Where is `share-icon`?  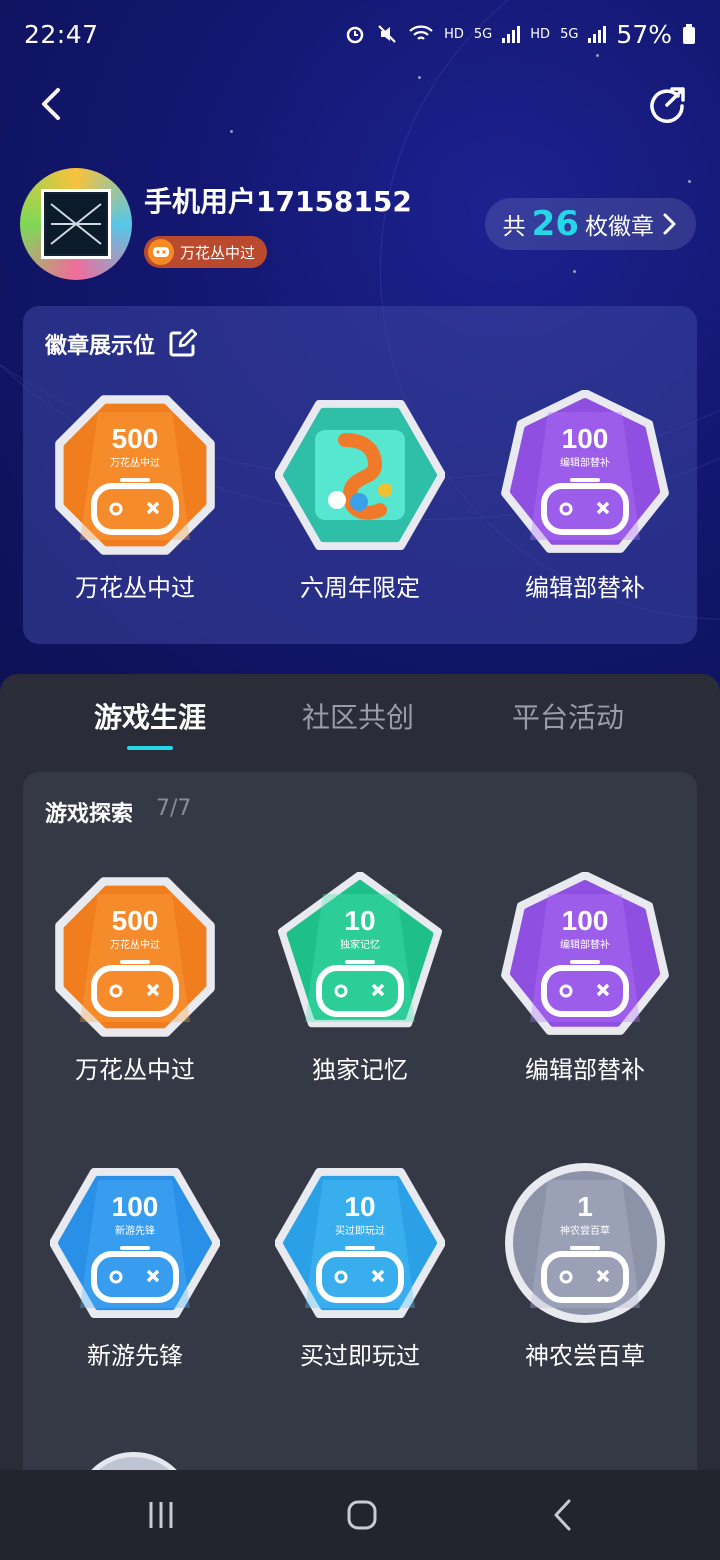 share-icon is located at coordinates (667, 105).